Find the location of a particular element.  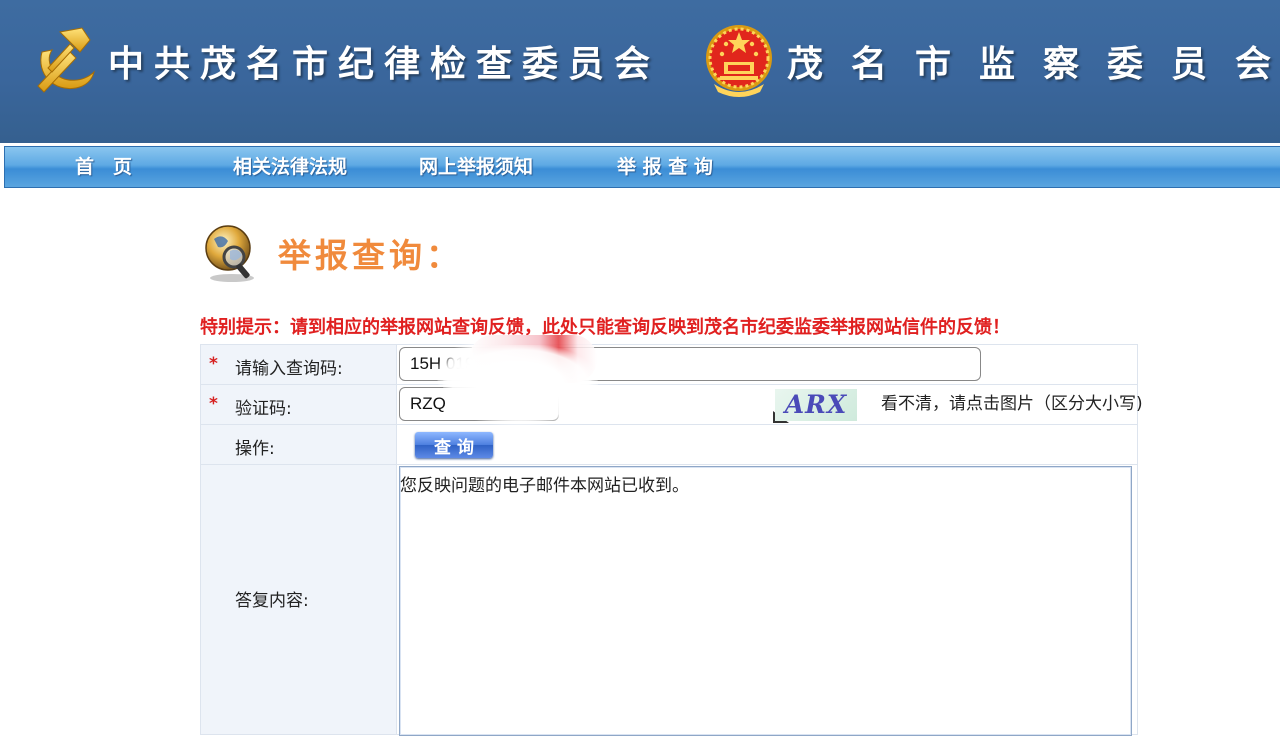

operation-cell: 查询 is located at coordinates (767, 444).